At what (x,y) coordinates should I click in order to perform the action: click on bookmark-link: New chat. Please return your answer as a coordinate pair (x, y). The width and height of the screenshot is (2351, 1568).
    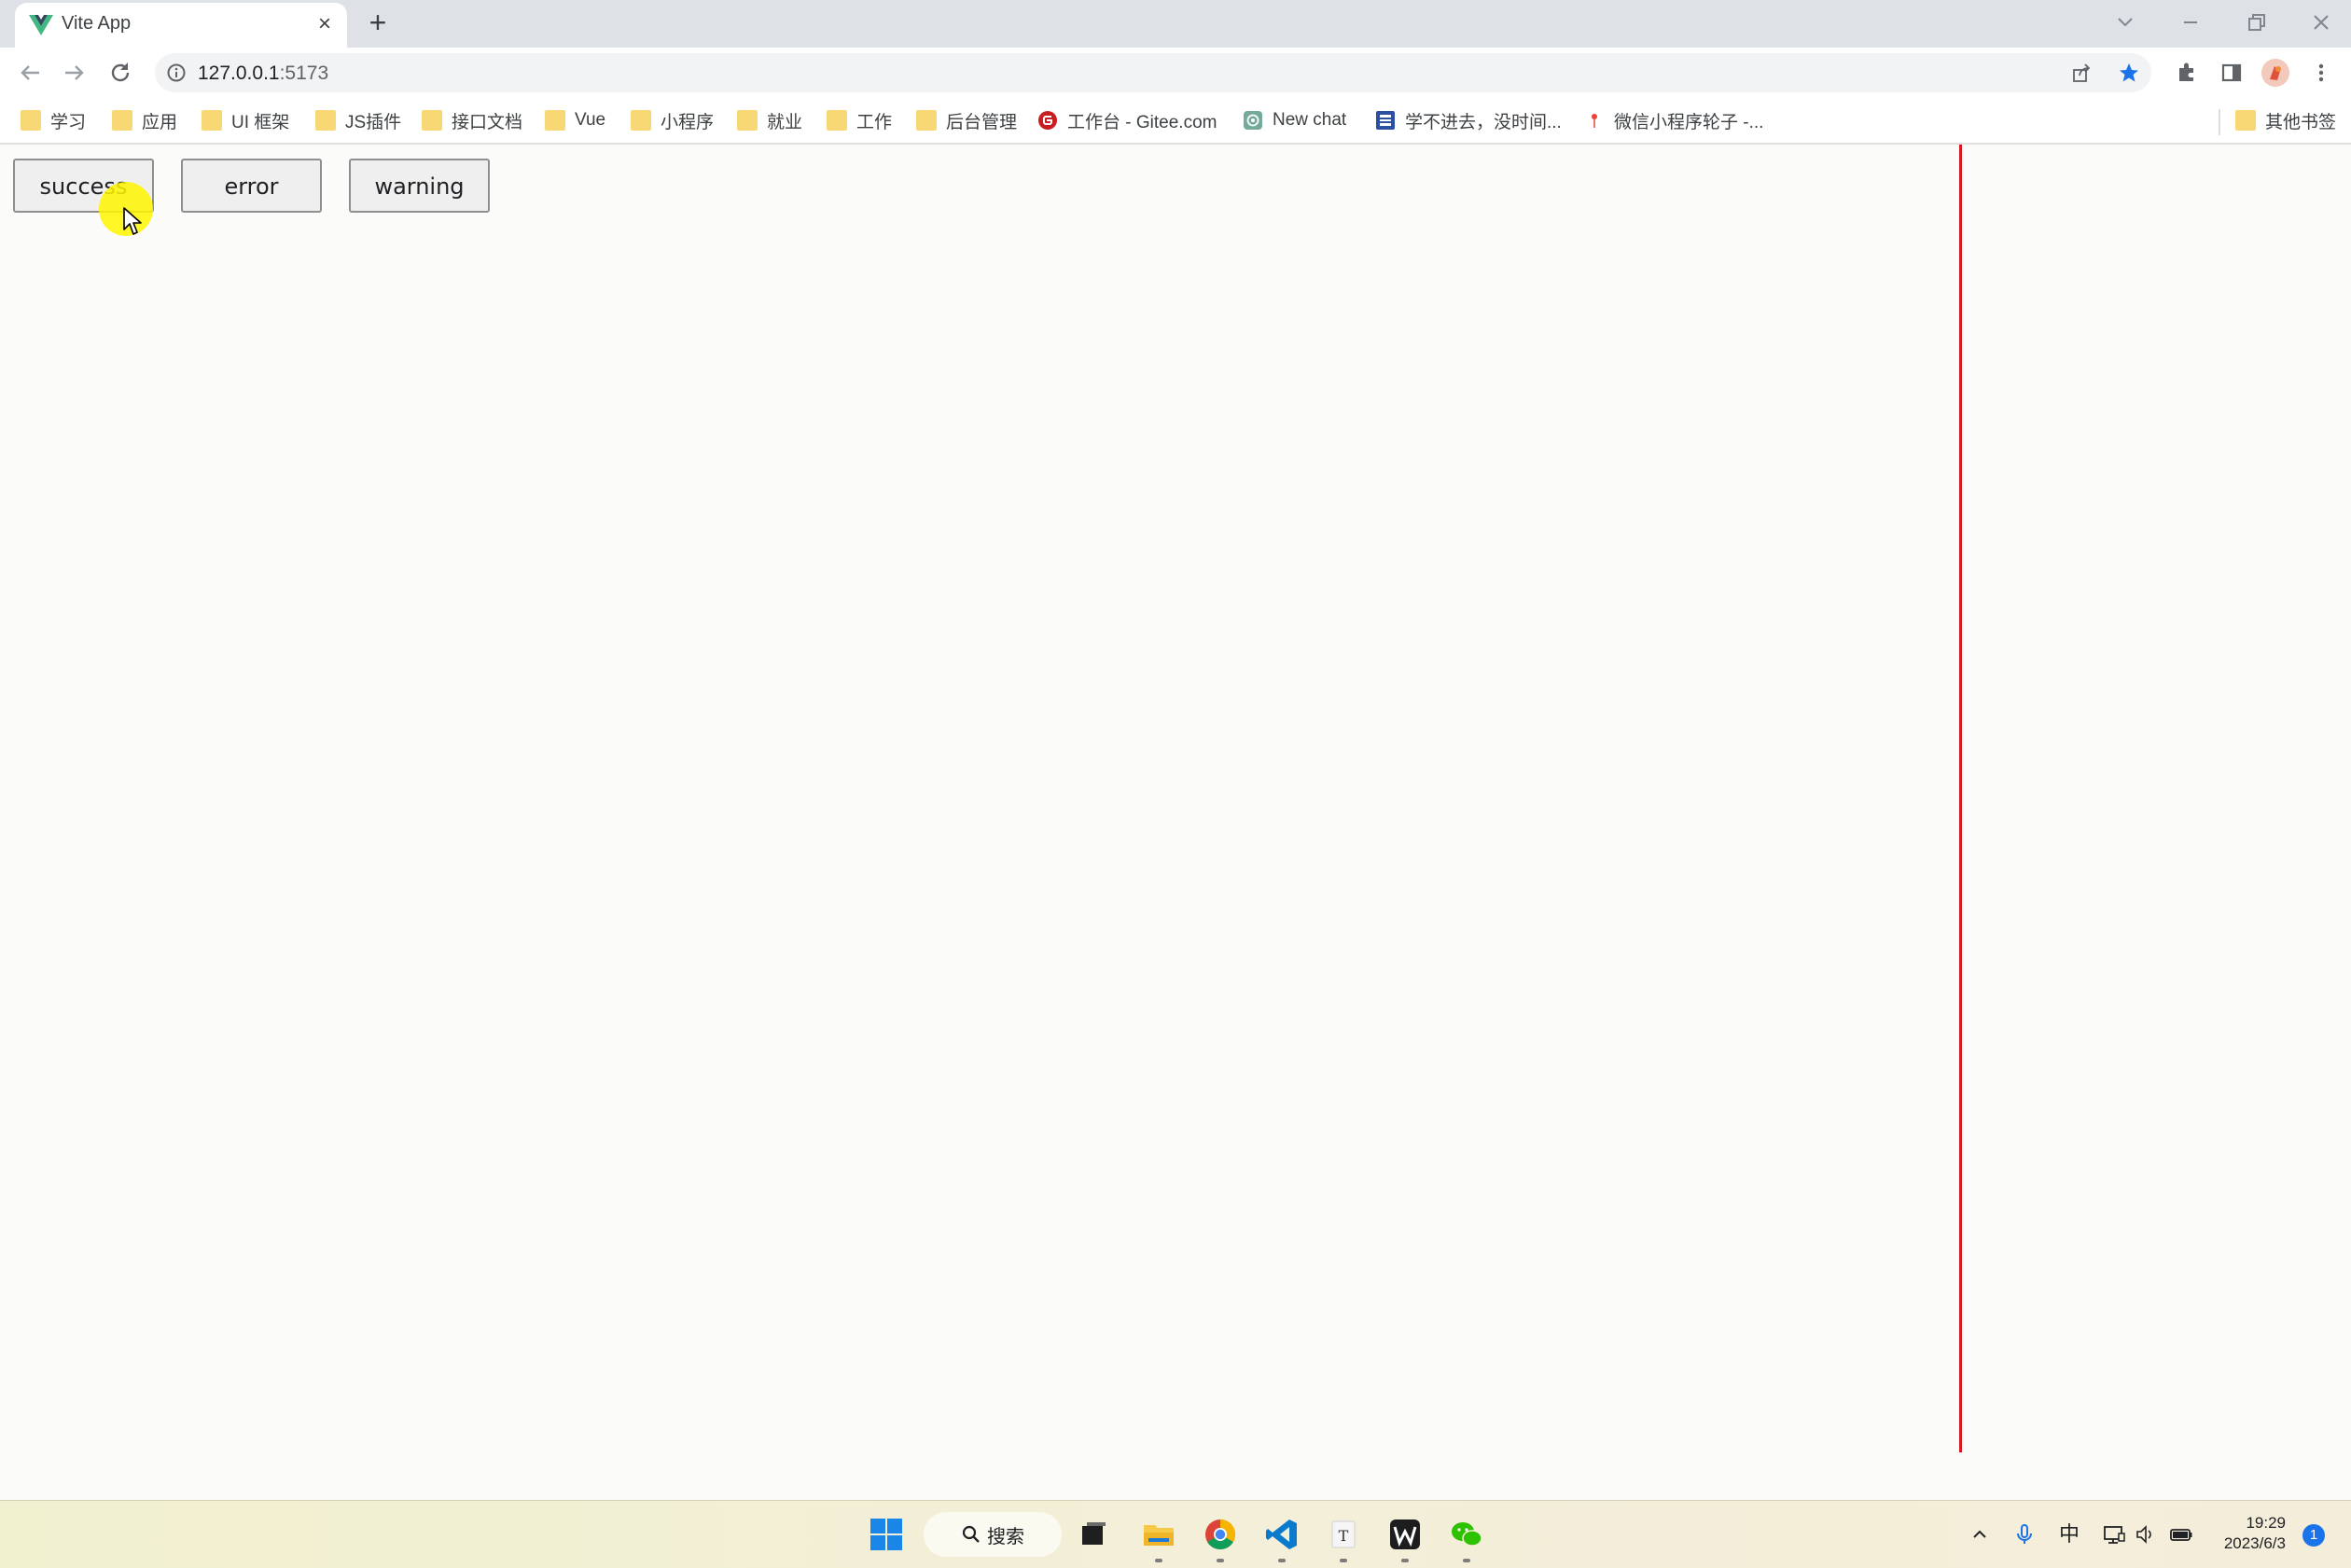
    Looking at the image, I should click on (1294, 120).